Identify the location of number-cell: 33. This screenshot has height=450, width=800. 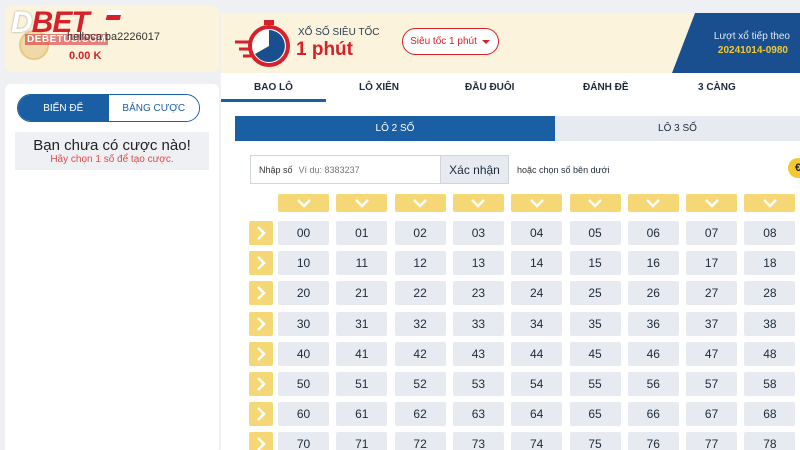
(478, 323).